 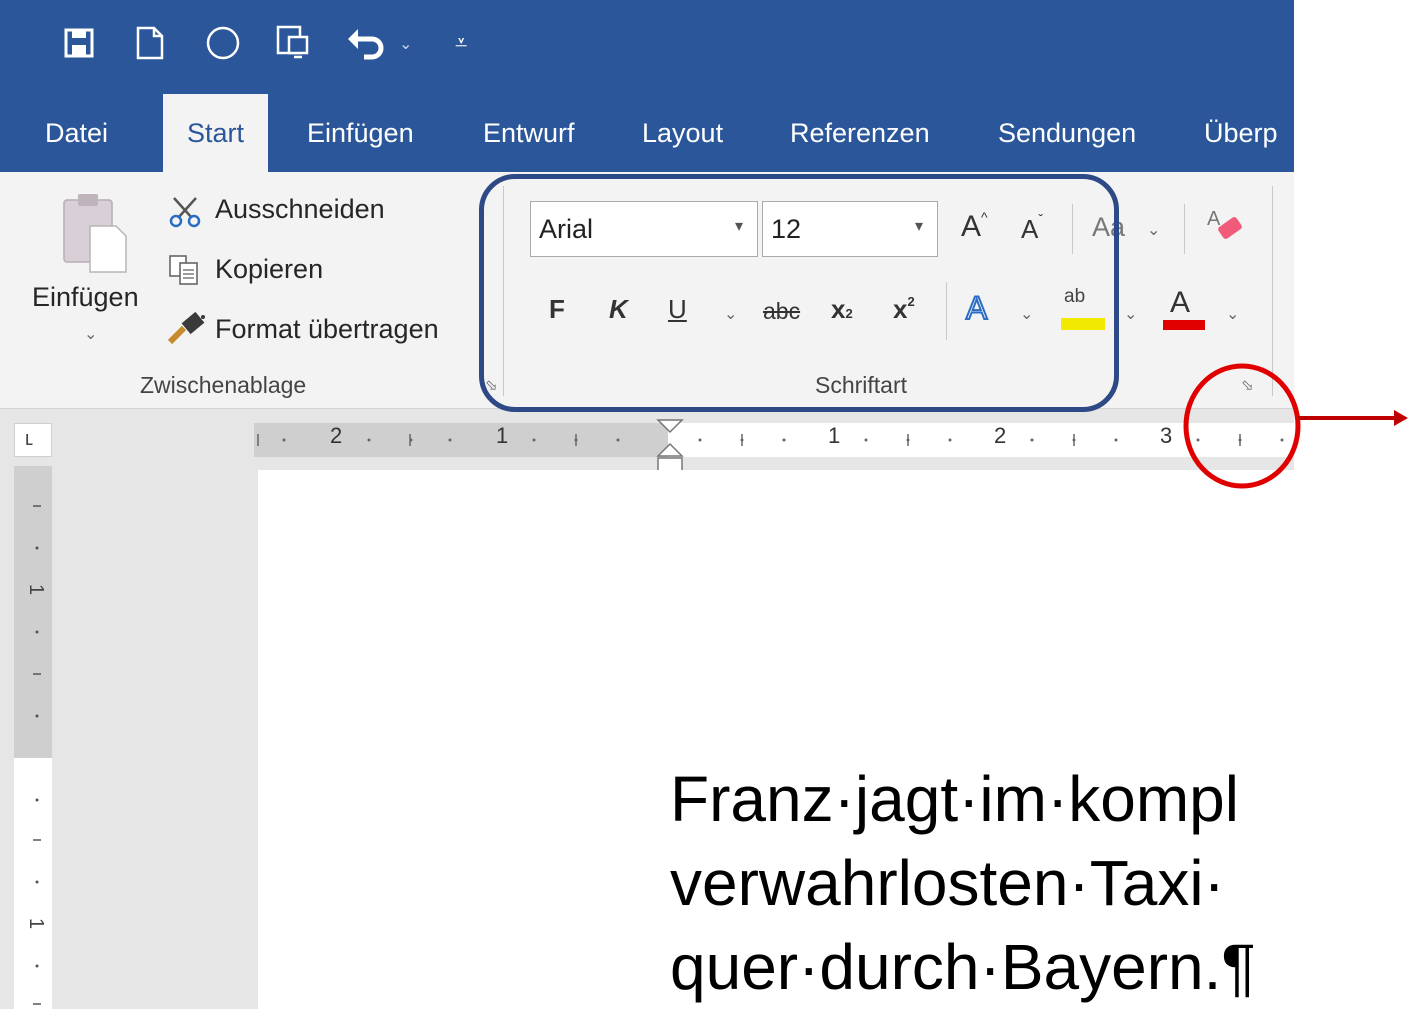 What do you see at coordinates (186, 328) in the screenshot?
I see `format-painter-icon` at bounding box center [186, 328].